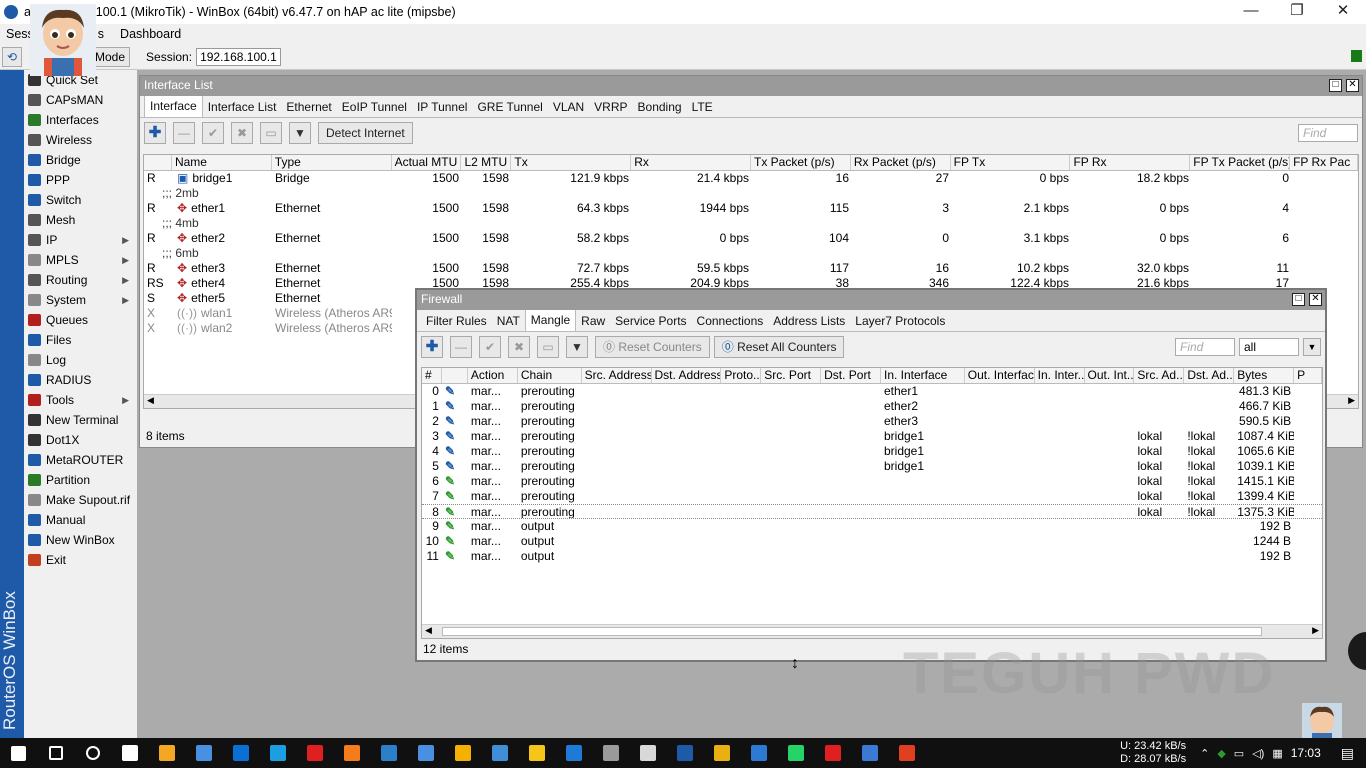 The image size is (1366, 768). What do you see at coordinates (80, 500) in the screenshot?
I see `sidebar-item-make-supout-rif: Make Supout.rif` at bounding box center [80, 500].